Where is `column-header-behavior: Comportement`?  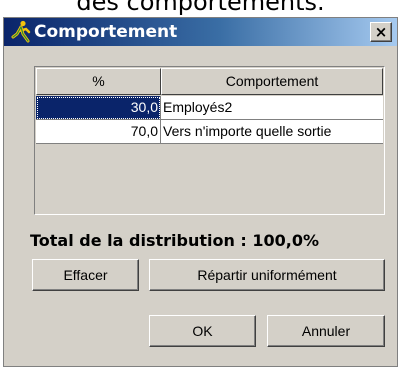 column-header-behavior: Comportement is located at coordinates (272, 81).